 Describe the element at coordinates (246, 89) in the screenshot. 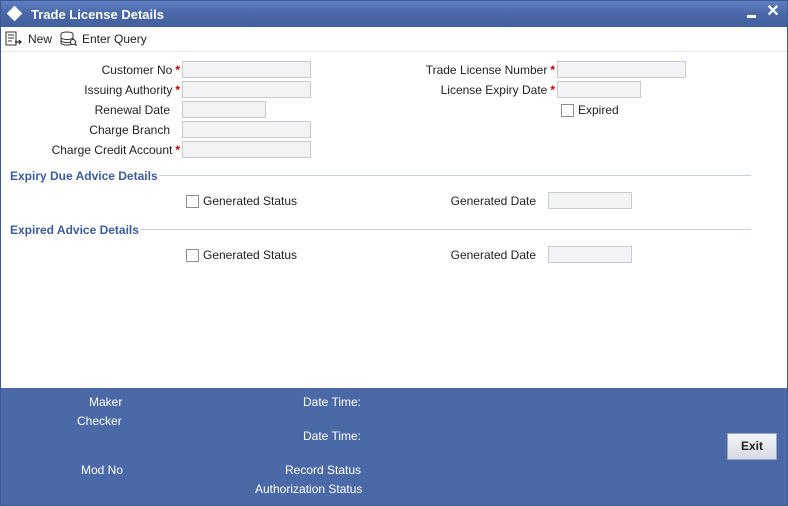

I see `issuing-authority-input` at that location.